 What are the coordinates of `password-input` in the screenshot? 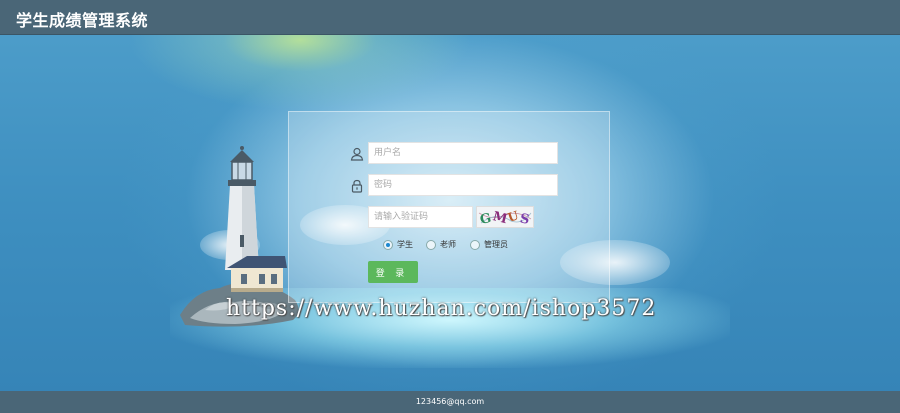 It's located at (463, 185).